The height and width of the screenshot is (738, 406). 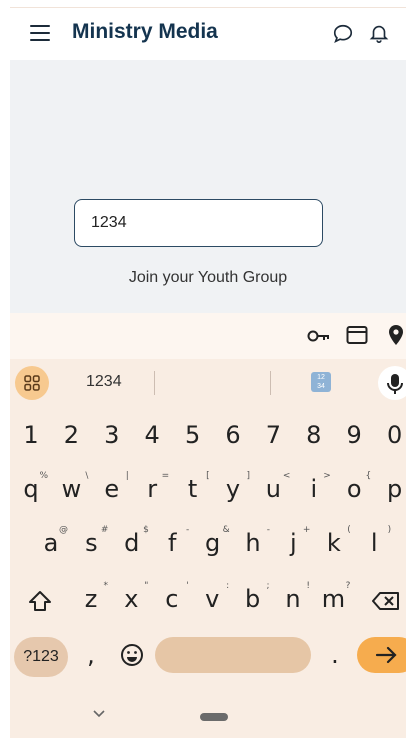 I want to click on key-5: 5, so click(x=193, y=435).